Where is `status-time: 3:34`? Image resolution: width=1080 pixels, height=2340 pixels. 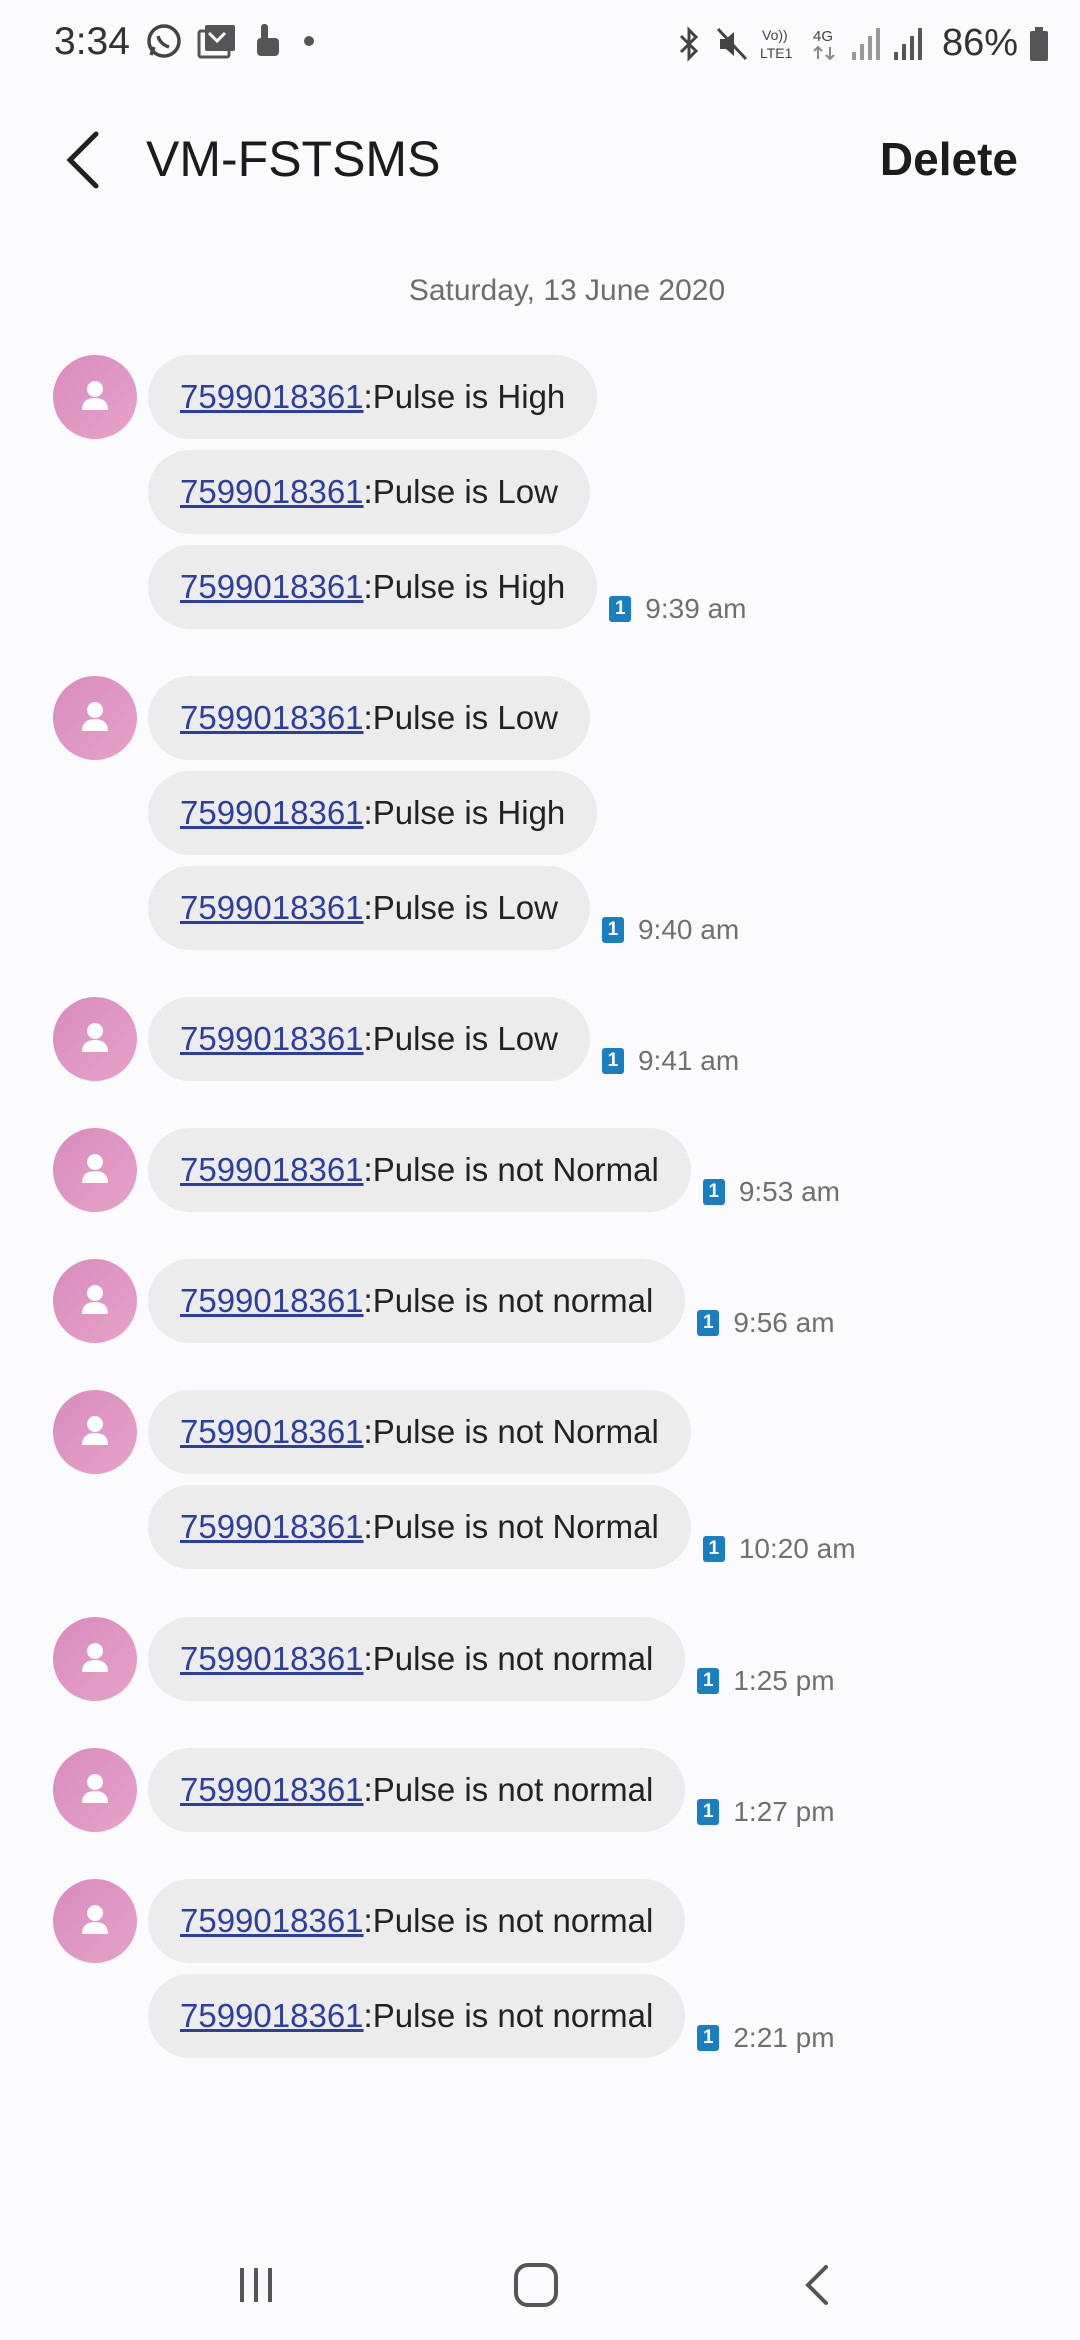
status-time: 3:34 is located at coordinates (92, 41).